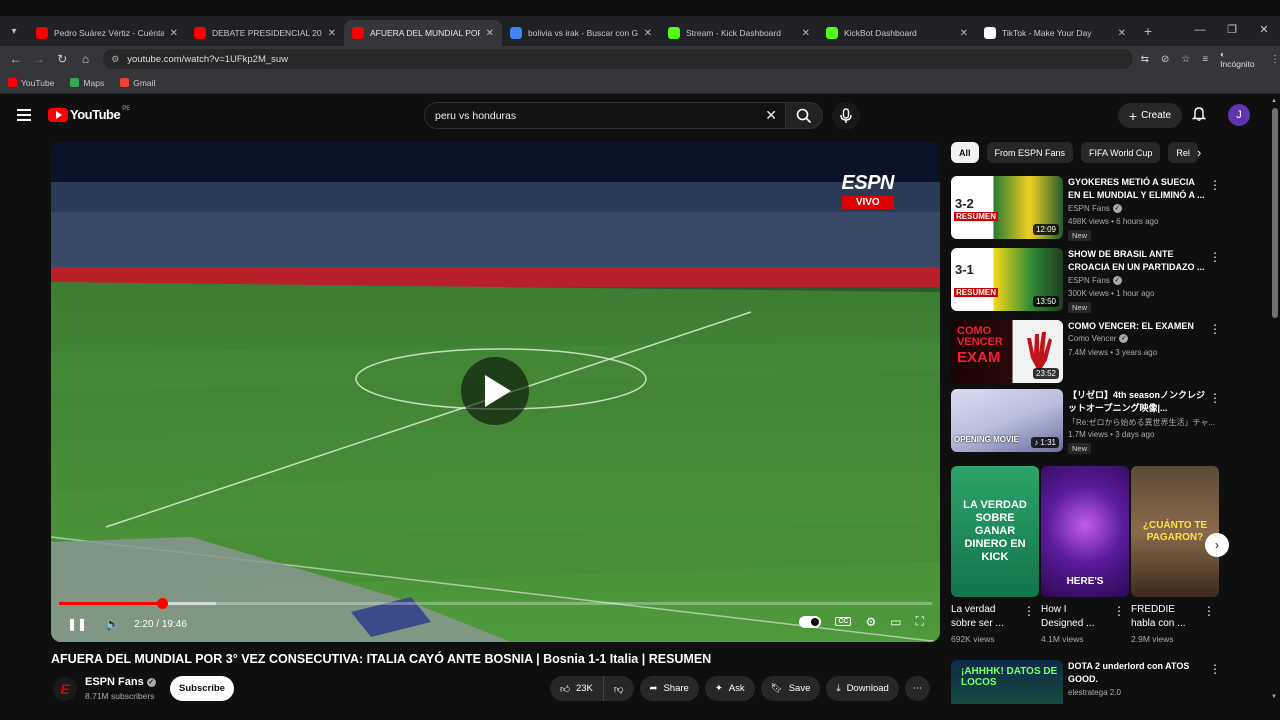  I want to click on scroll-down-arrow-icon: ▼, so click(1274, 697).